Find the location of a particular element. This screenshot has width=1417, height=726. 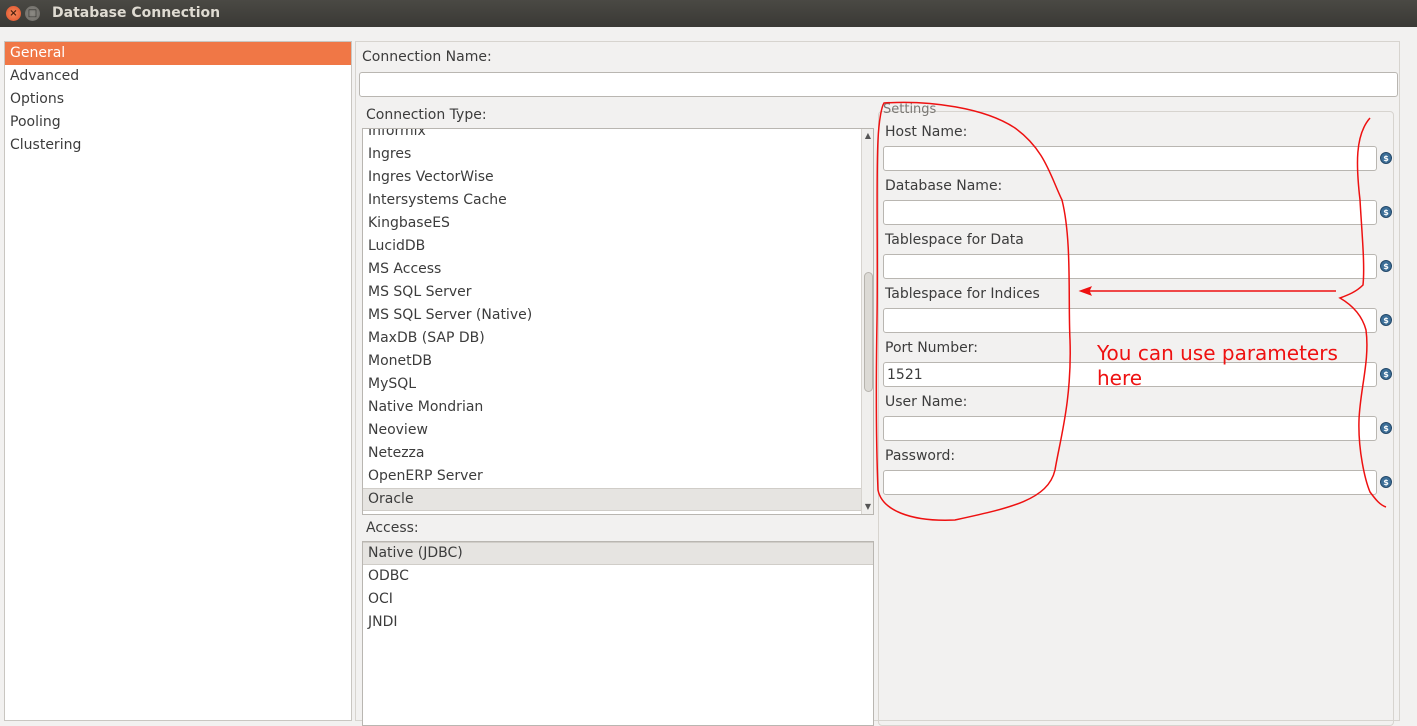

category-item-clustering: Clustering is located at coordinates (178, 145).